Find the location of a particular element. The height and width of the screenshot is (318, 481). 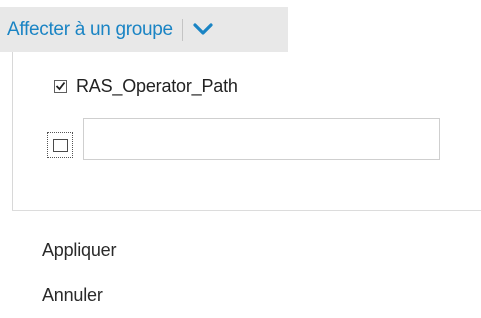

new-group-checkbox-focus is located at coordinates (60, 145).